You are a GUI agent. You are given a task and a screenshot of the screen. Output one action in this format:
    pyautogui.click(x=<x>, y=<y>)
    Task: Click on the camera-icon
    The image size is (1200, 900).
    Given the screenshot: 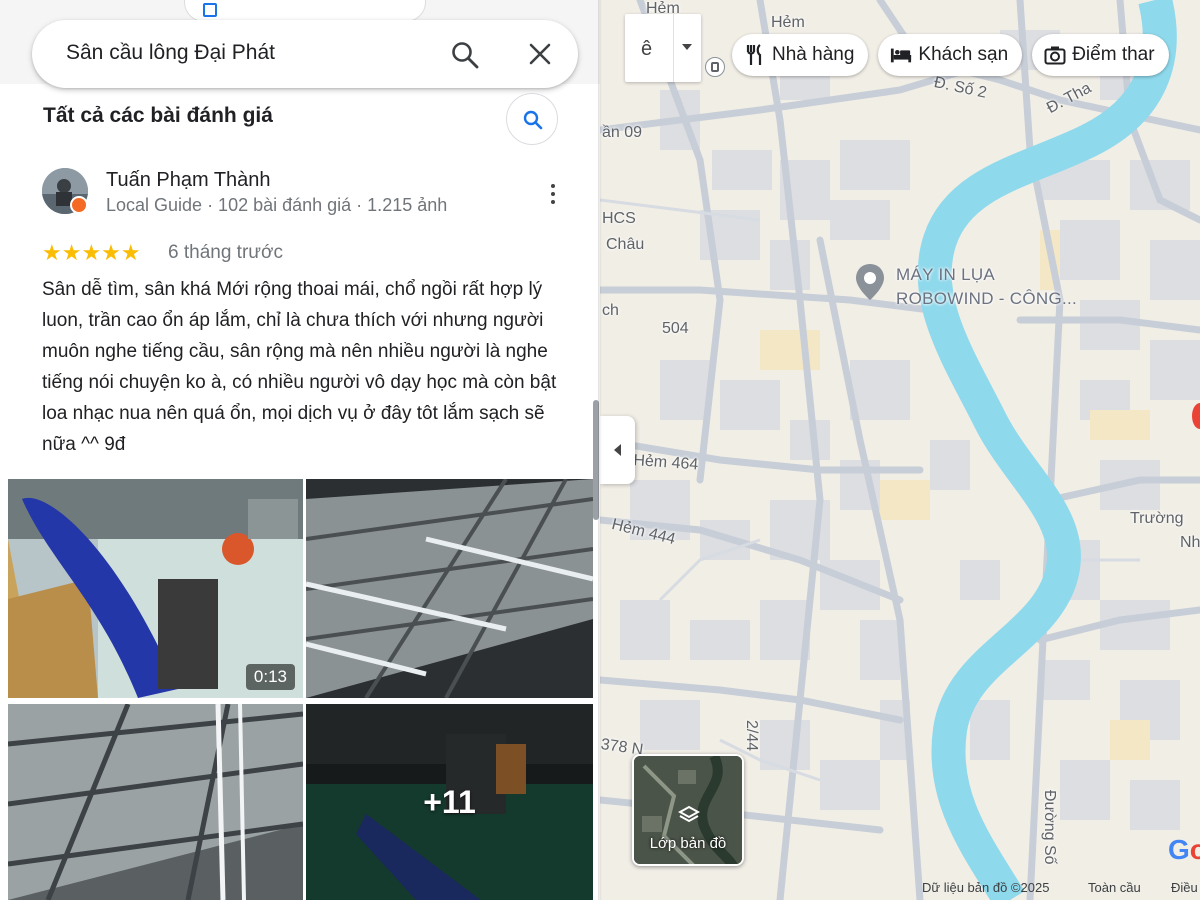 What is the action you would take?
    pyautogui.click(x=1055, y=55)
    